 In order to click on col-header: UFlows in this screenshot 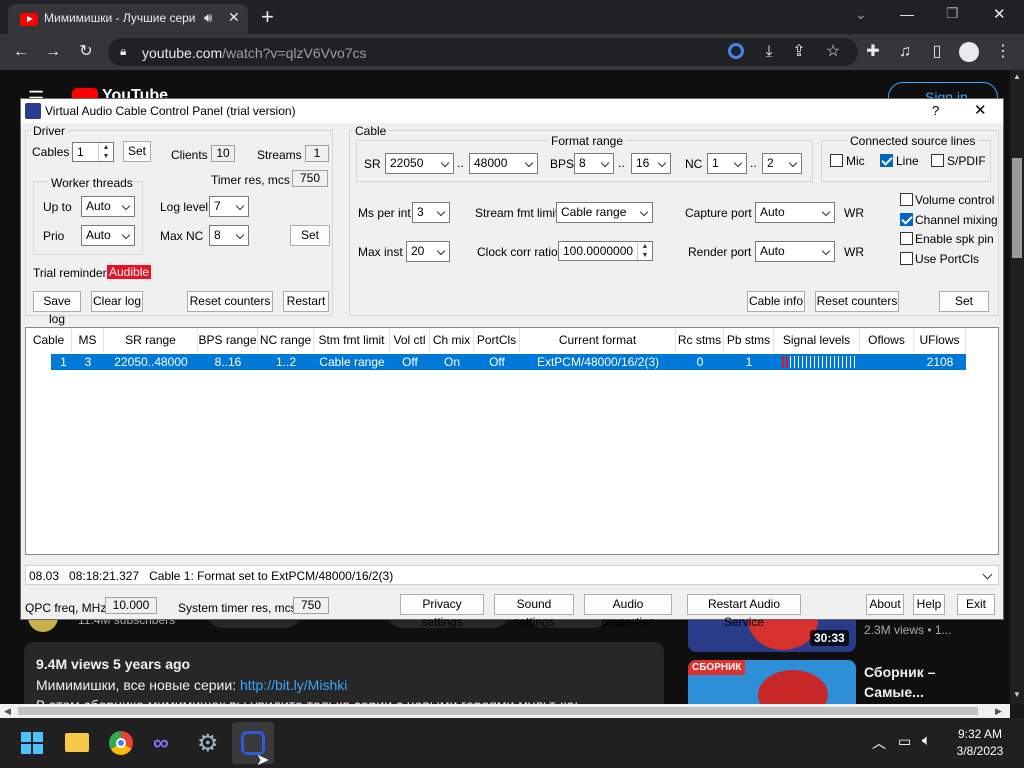, I will do `click(940, 340)`.